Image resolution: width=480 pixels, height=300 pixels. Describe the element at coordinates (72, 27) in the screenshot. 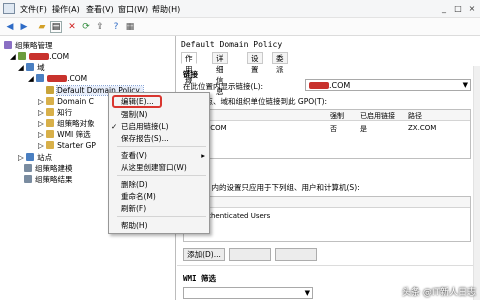

I see `delete-icon: ✕` at that location.